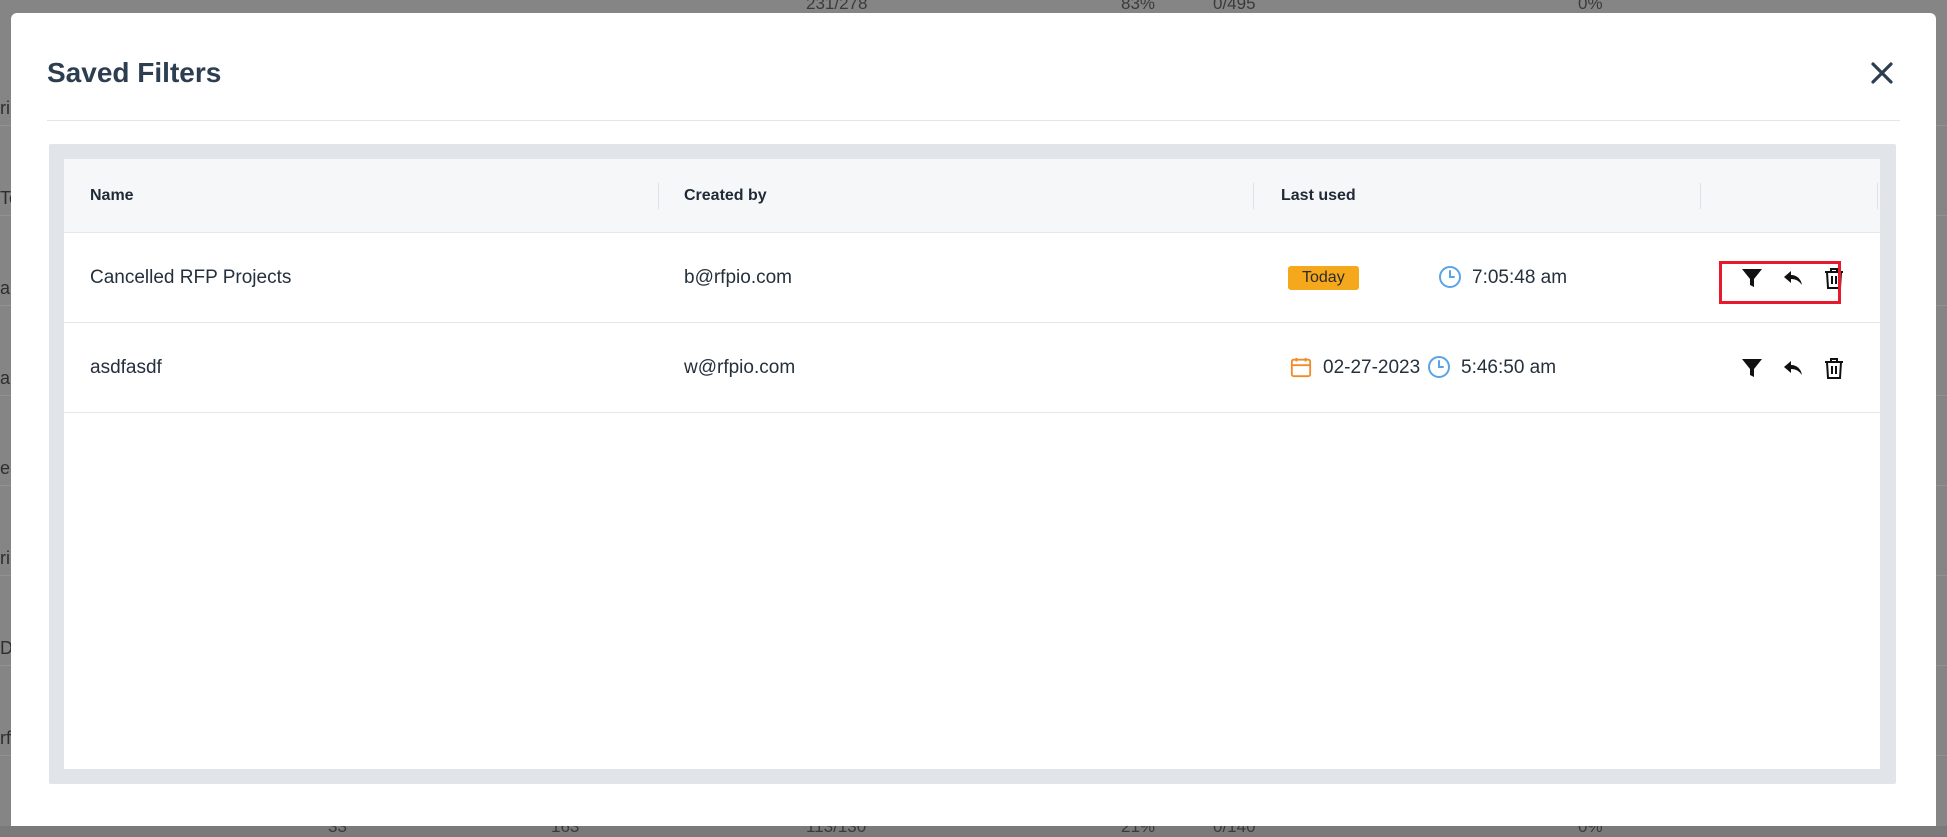 The image size is (1947, 837). Describe the element at coordinates (5, 738) in the screenshot. I see `background-text-fragment: rf` at that location.